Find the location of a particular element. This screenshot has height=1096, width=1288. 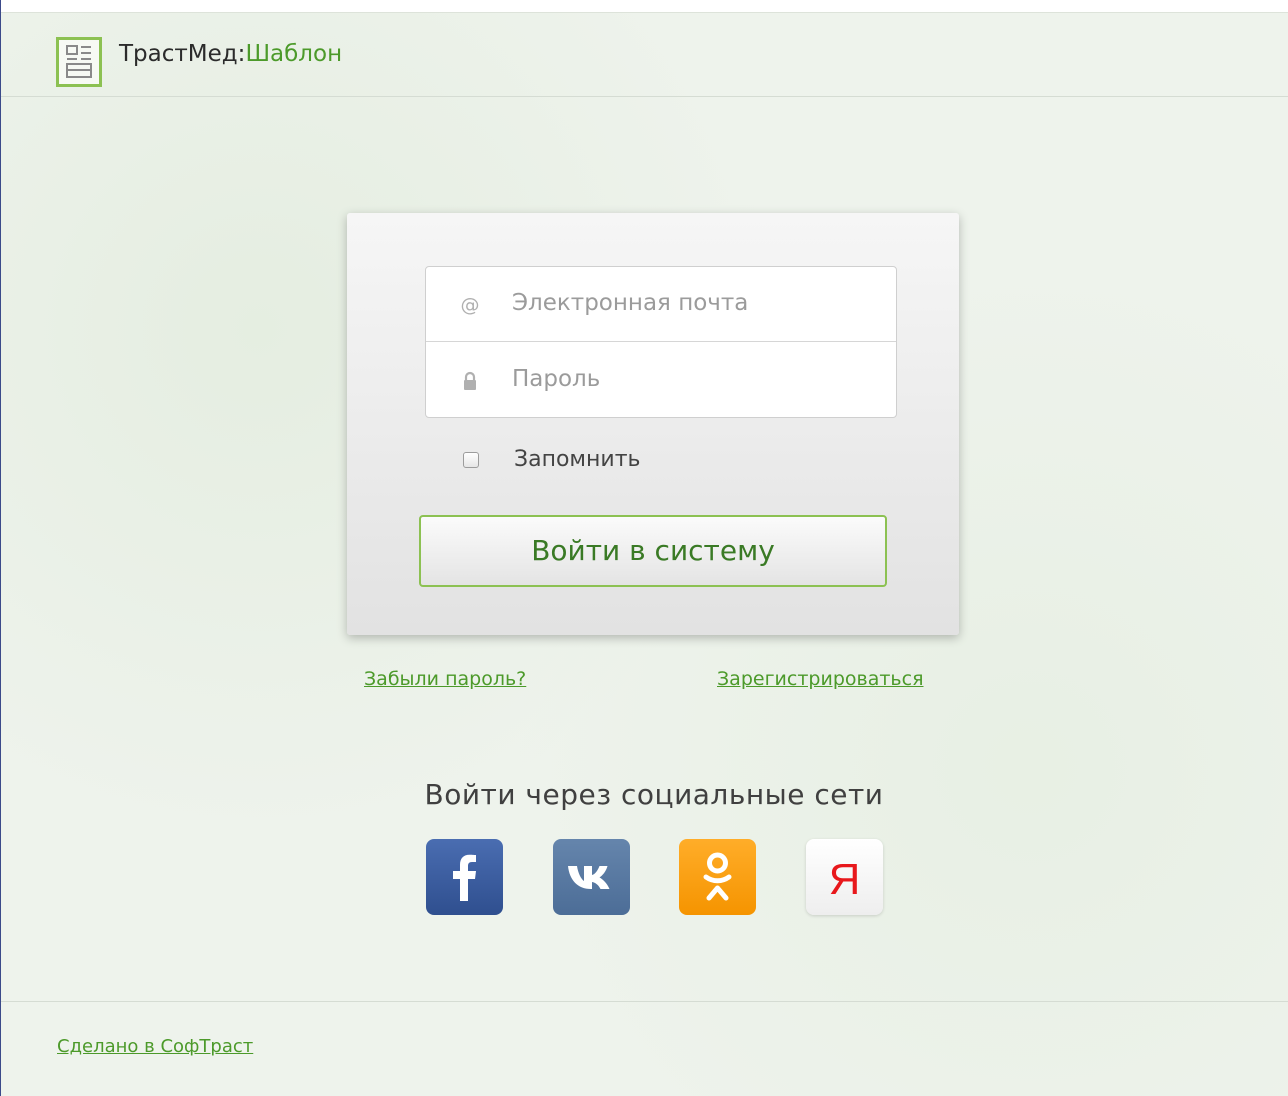

email-row: @ is located at coordinates (661, 304).